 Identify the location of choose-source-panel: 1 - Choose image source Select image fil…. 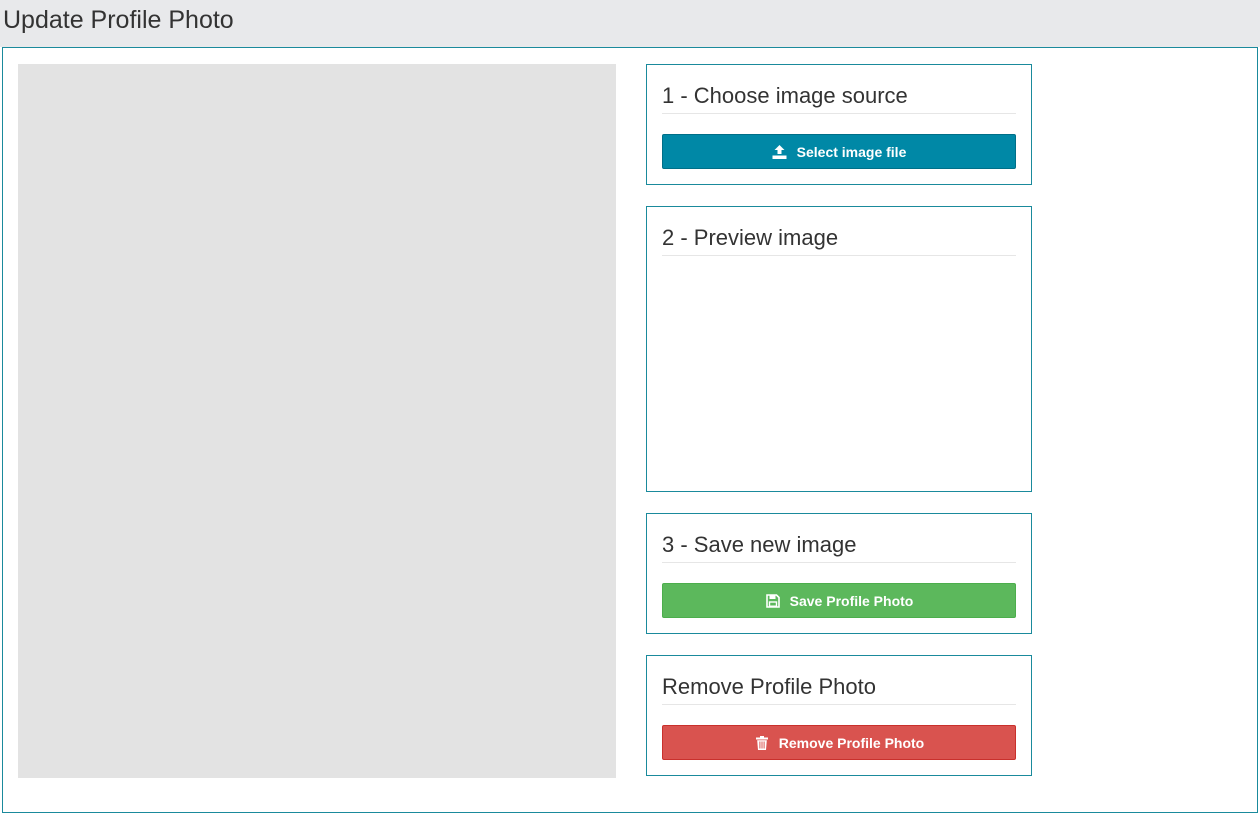
(839, 124).